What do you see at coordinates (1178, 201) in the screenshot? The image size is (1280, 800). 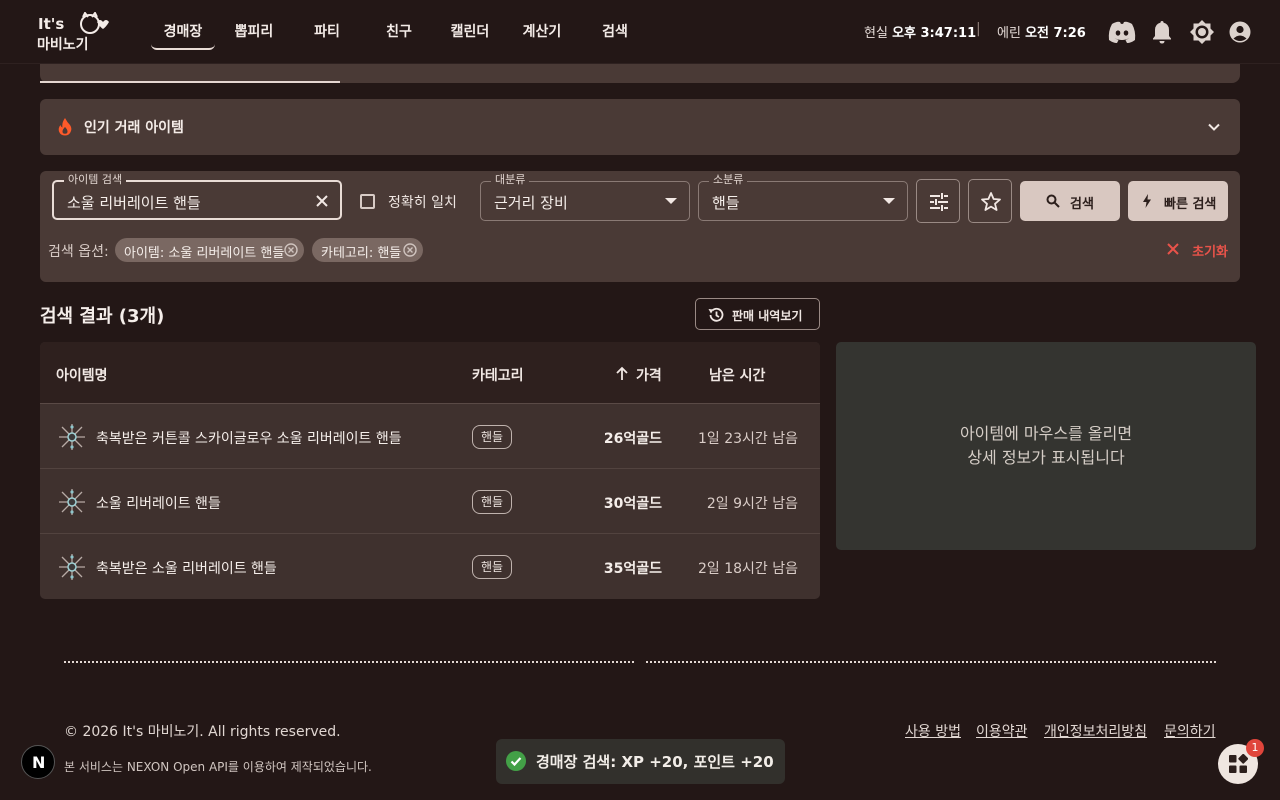 I see `quick-search-button: 빠른 검색` at bounding box center [1178, 201].